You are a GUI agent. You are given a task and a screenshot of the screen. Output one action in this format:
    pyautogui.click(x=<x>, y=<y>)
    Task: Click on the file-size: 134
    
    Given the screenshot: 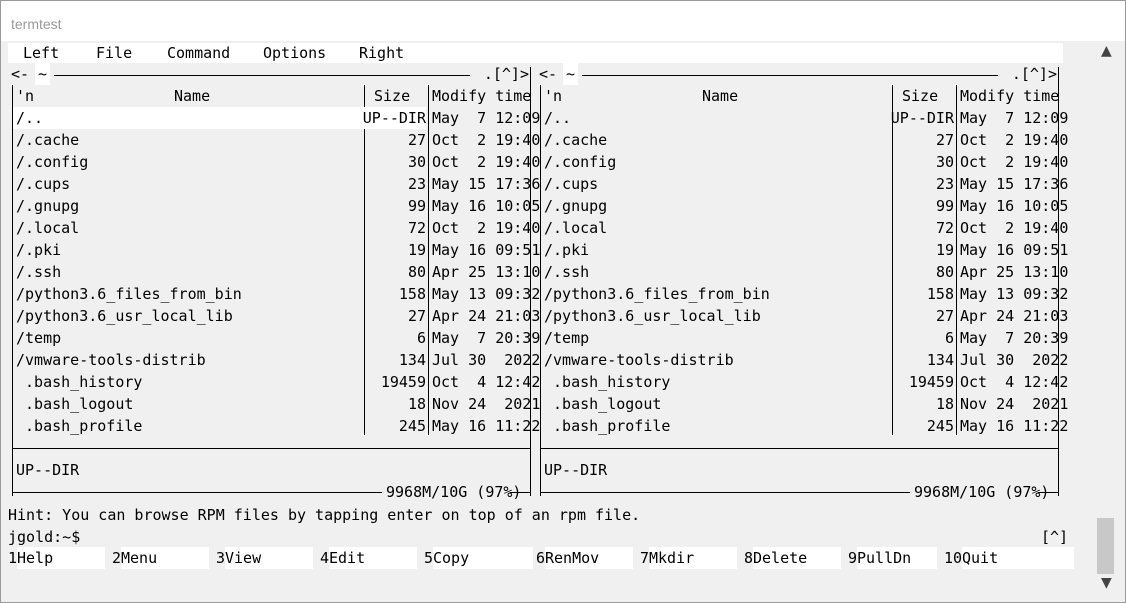 What is the action you would take?
    pyautogui.click(x=412, y=360)
    